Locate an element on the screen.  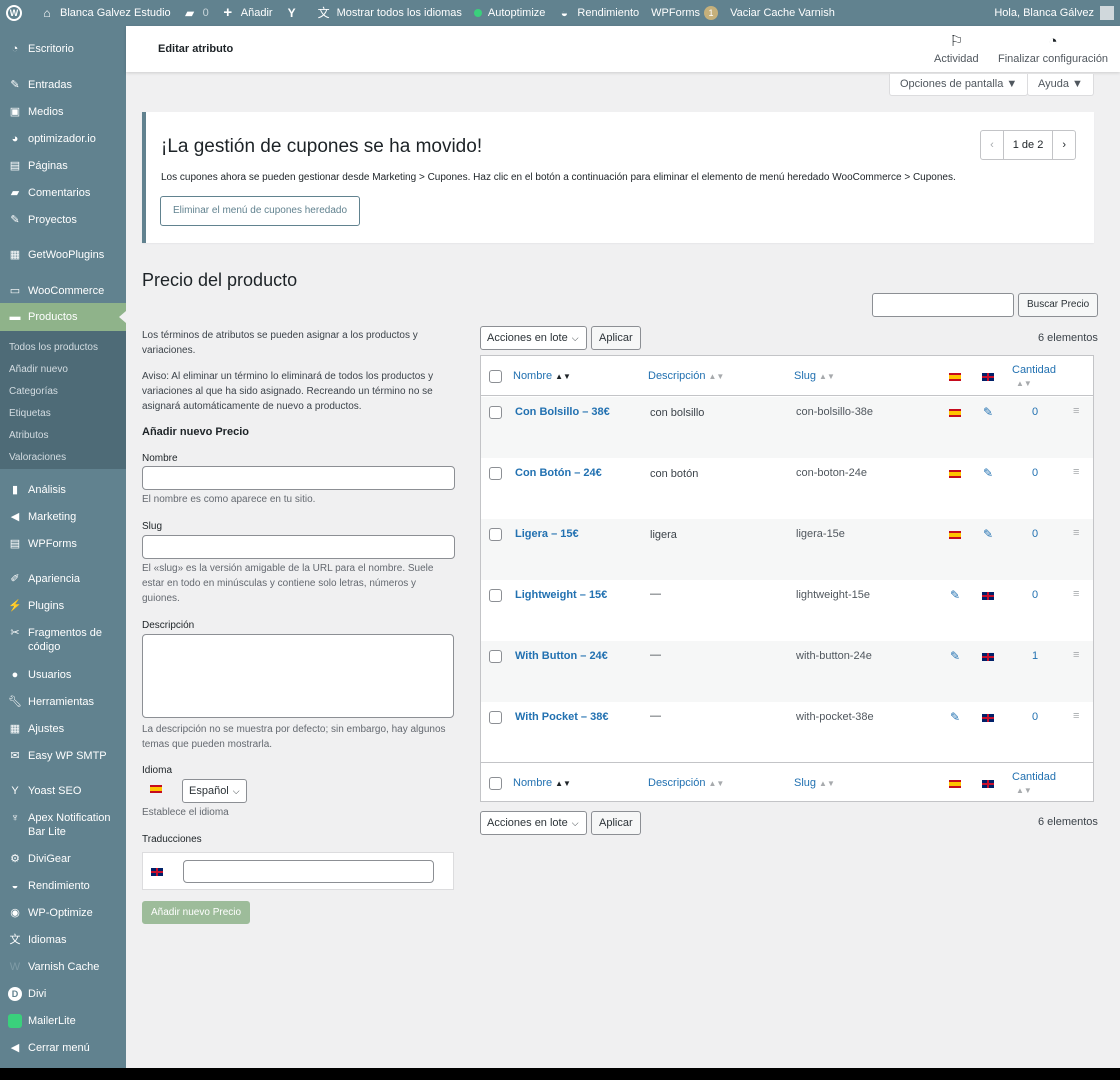
site-name-link: ⌂ Blanca Galvez Estudio is located at coordinates (105, 13).